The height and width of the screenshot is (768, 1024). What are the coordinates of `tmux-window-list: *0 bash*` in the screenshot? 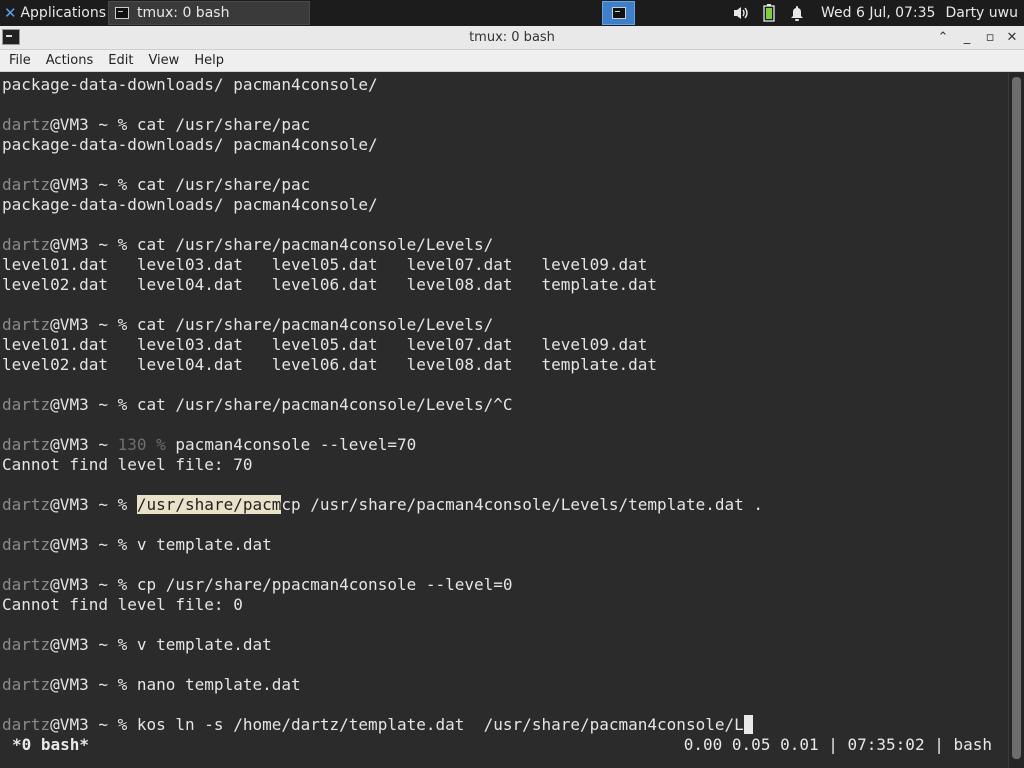 It's located at (50, 745).